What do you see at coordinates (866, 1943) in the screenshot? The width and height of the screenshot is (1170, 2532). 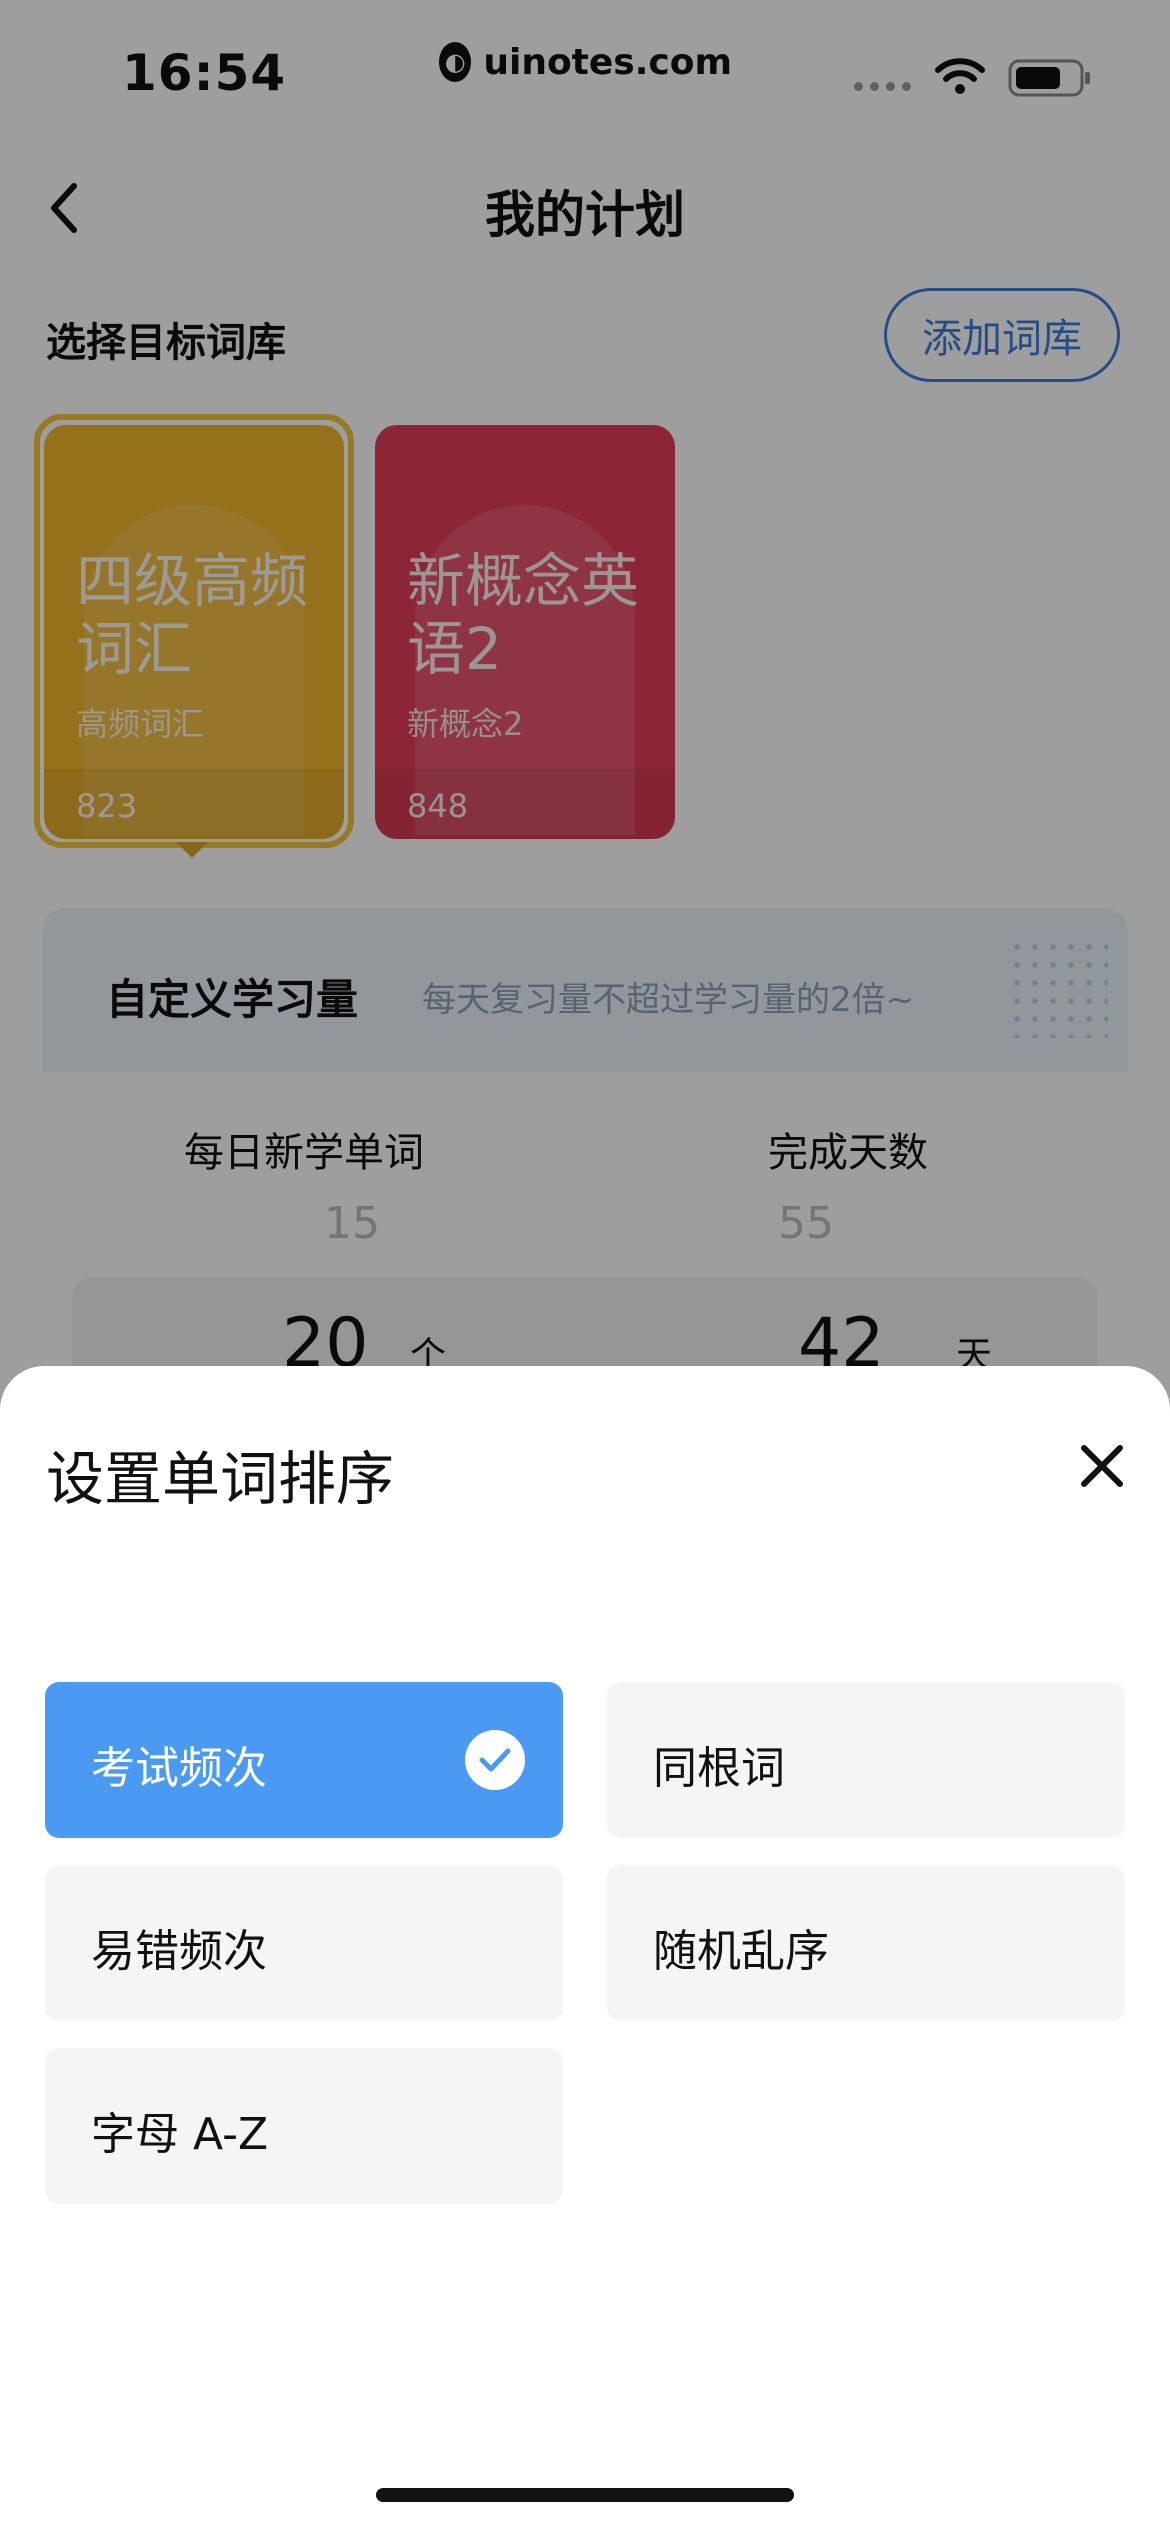 I see `option-random: 随机乱序` at bounding box center [866, 1943].